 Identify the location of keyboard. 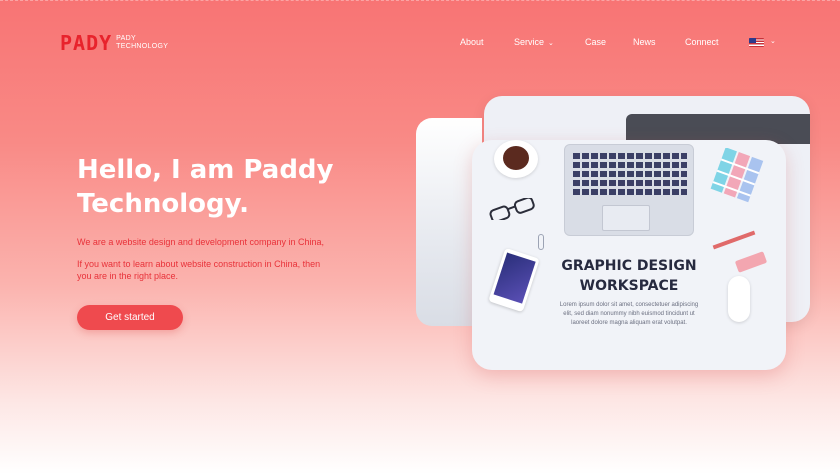
(630, 175).